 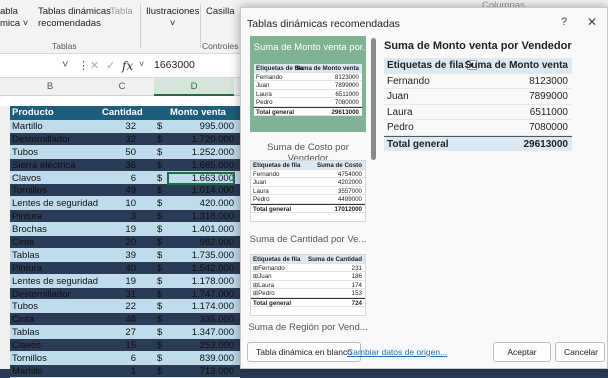 What do you see at coordinates (119, 332) in the screenshot?
I see `cell-cantidad: 27` at bounding box center [119, 332].